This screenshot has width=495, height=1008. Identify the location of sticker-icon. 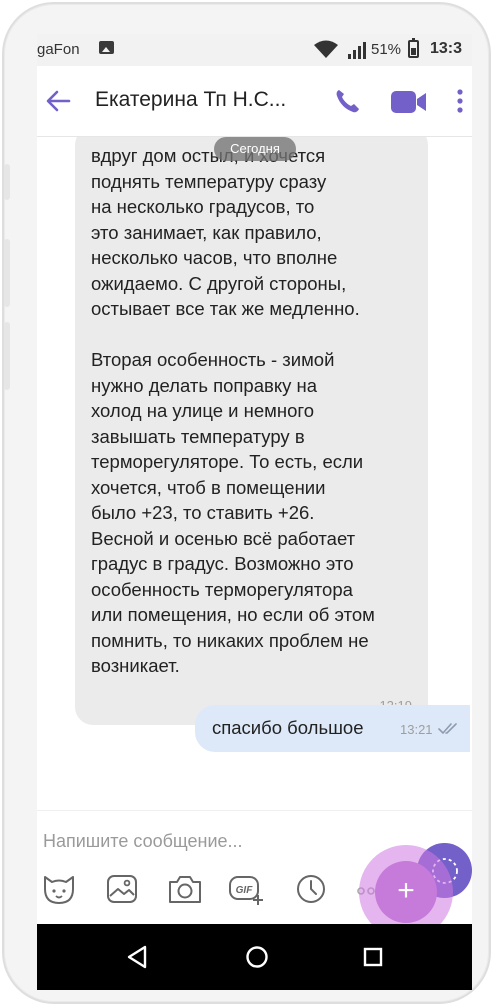
(59, 889).